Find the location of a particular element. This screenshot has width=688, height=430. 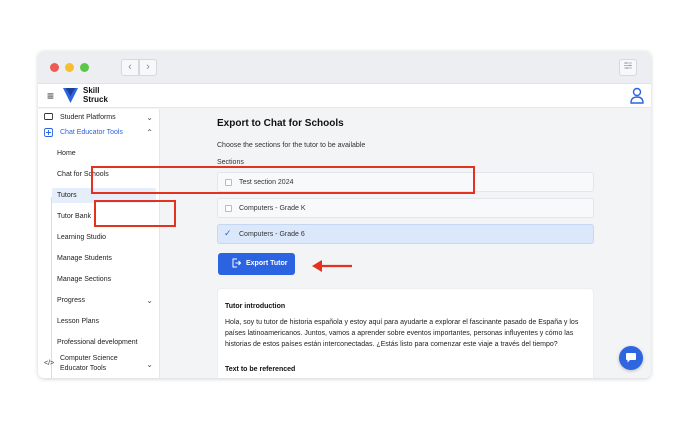

text-to-be-referenced-heading: Text to be referenced is located at coordinates (260, 369).